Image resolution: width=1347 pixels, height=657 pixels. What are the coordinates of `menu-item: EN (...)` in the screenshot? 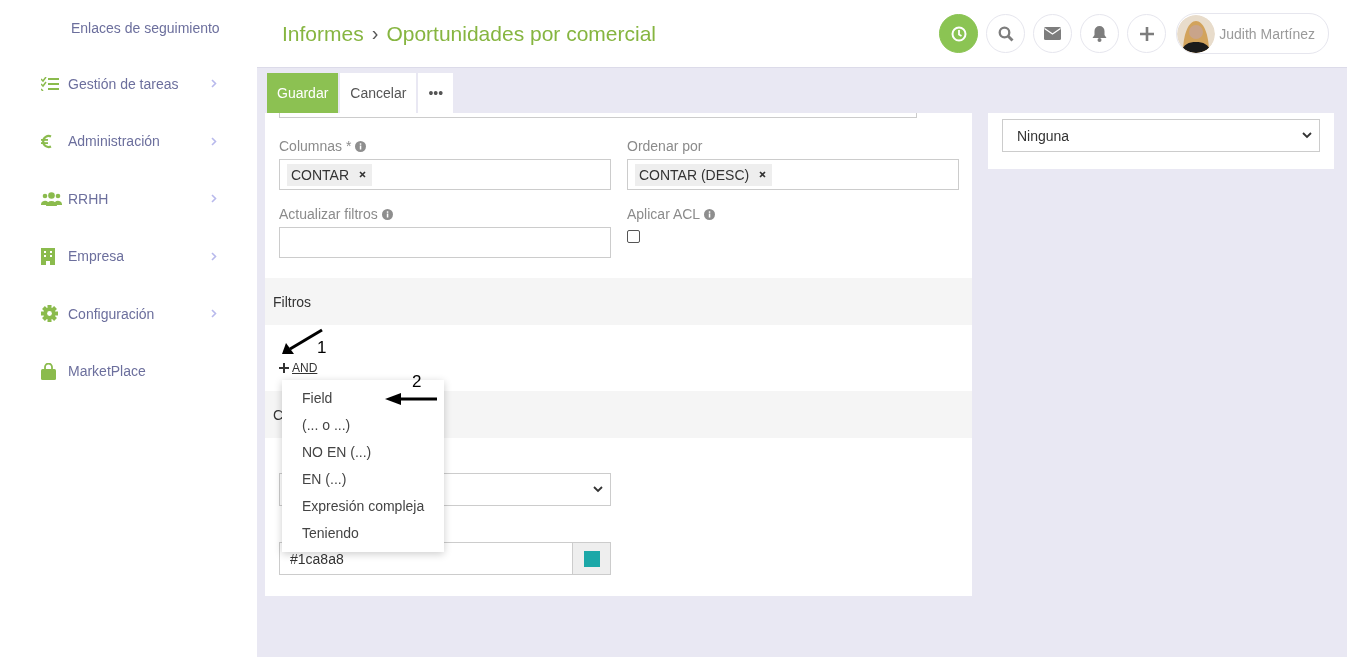 It's located at (363, 479).